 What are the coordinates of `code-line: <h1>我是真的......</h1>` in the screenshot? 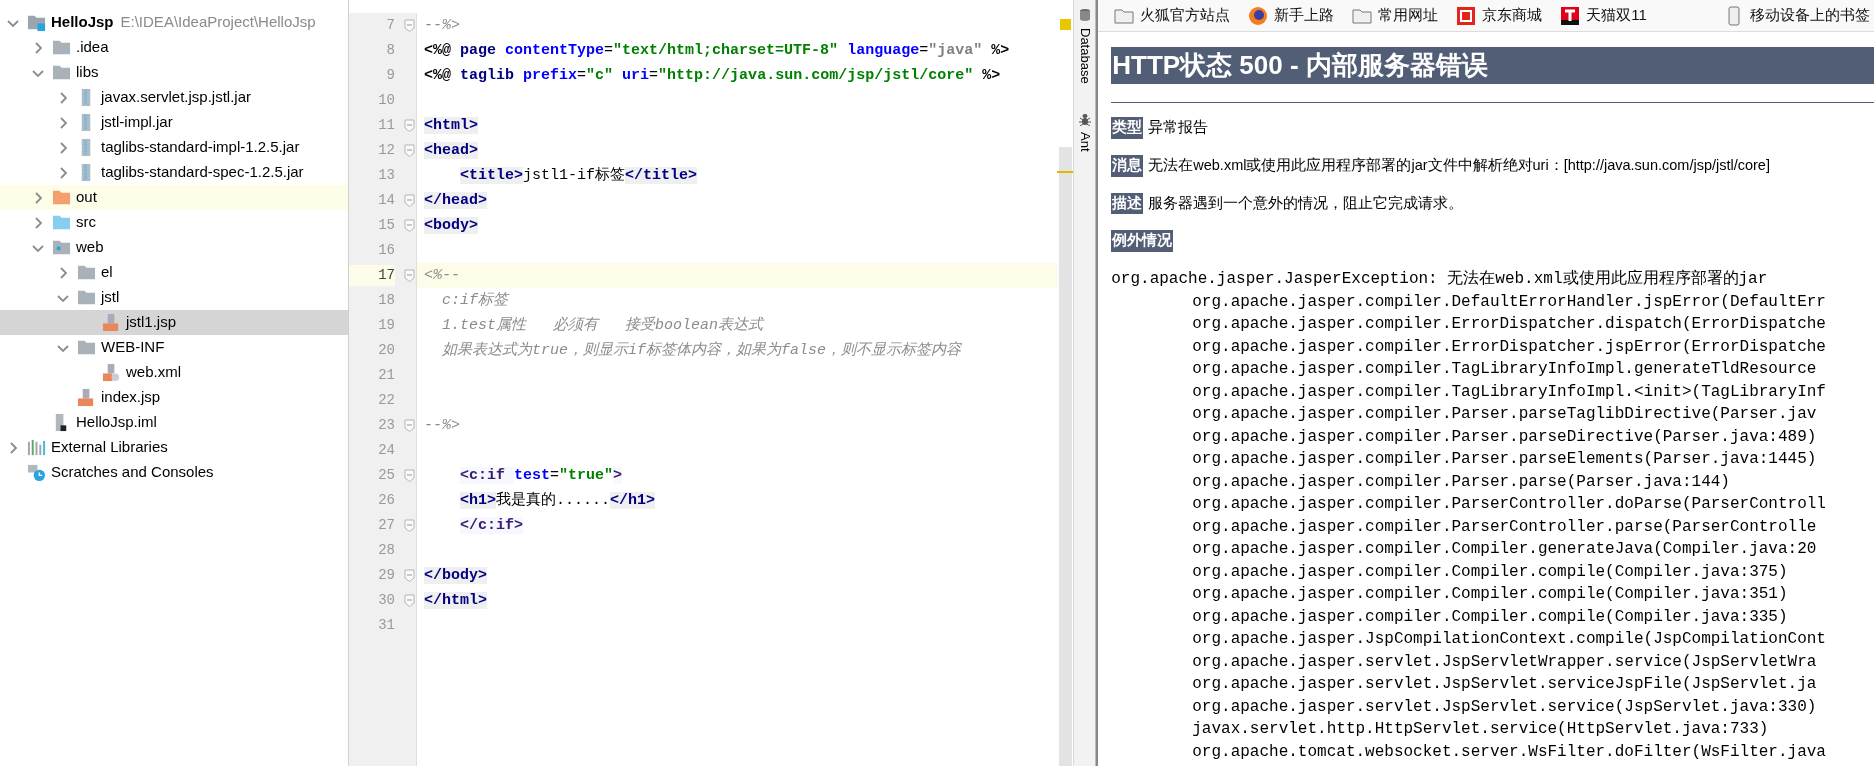 It's located at (558, 500).